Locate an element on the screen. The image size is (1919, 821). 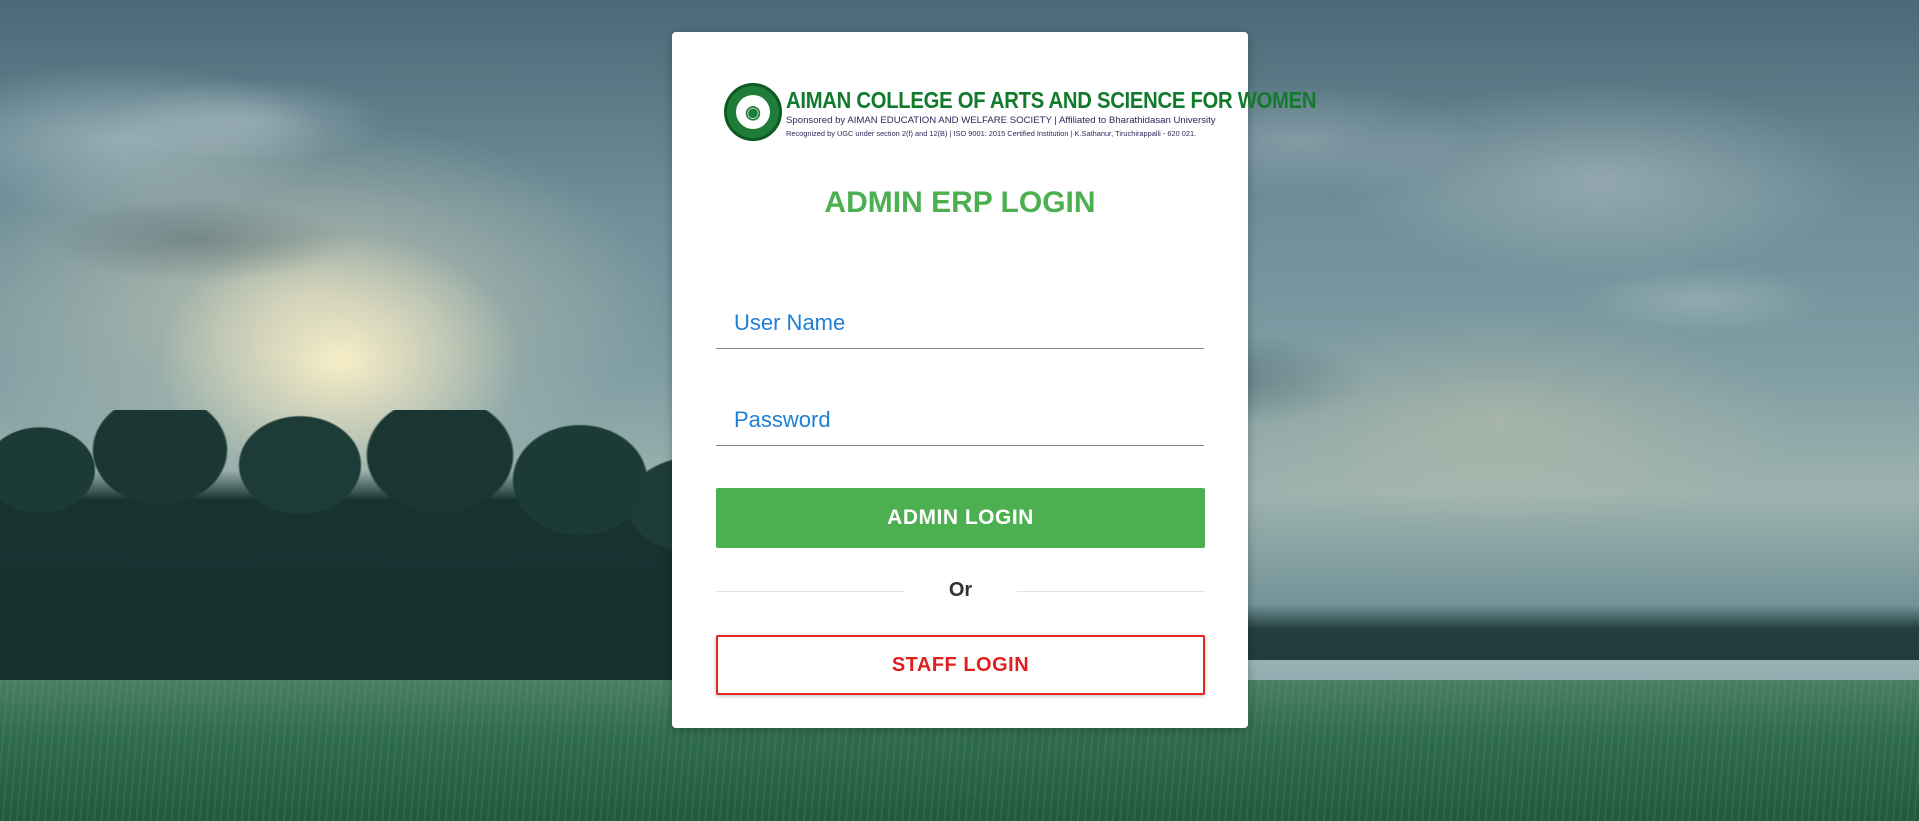
college-emblem-icon: ◉ is located at coordinates (753, 112).